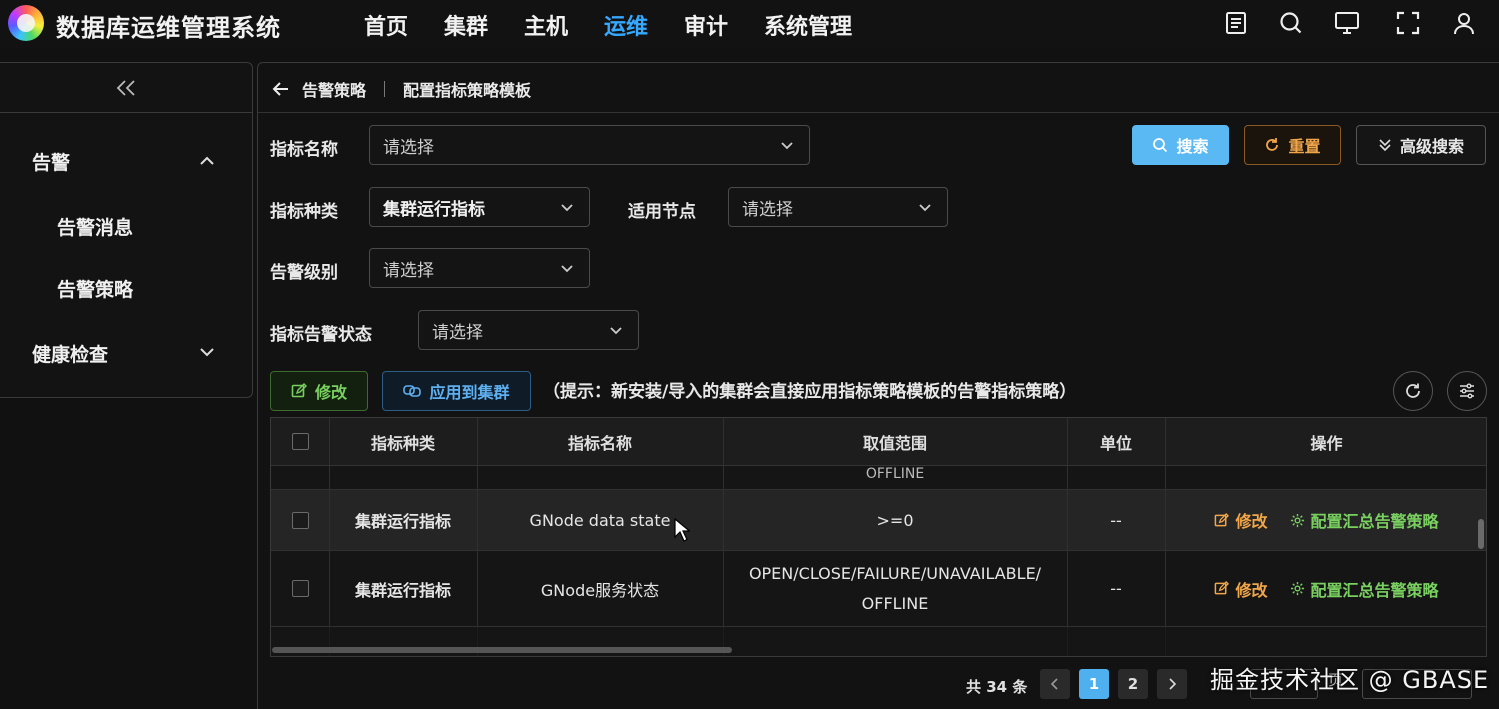 Image resolution: width=1499 pixels, height=709 pixels. What do you see at coordinates (878, 112) in the screenshot?
I see `header-divider` at bounding box center [878, 112].